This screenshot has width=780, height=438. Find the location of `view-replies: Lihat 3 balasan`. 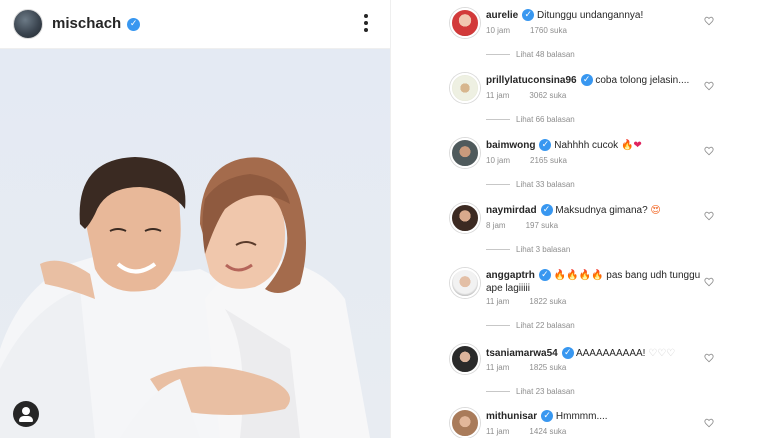

view-replies: Lihat 3 balasan is located at coordinates (528, 249).